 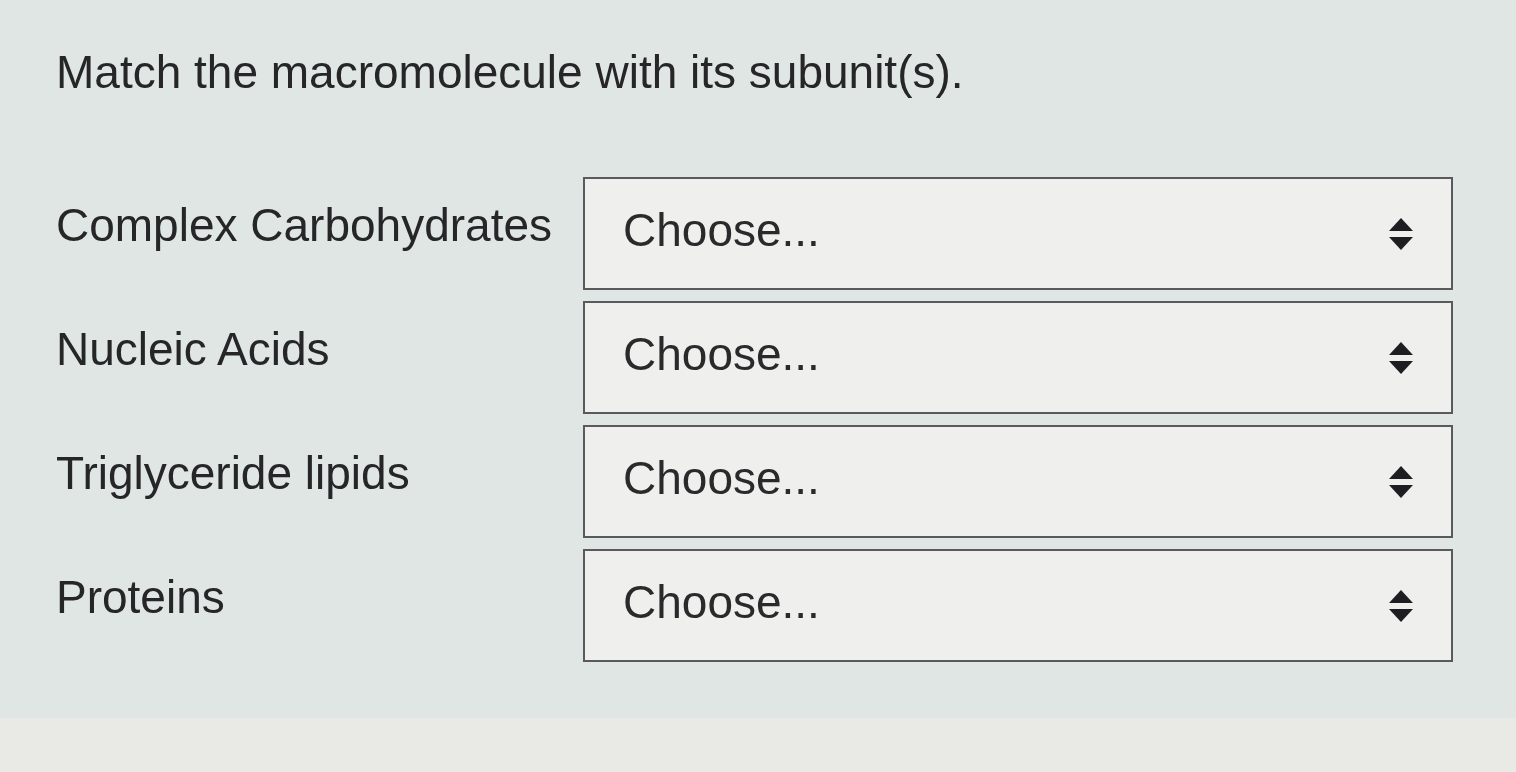 What do you see at coordinates (304, 225) in the screenshot?
I see `term-label: Complex Carbohydrates` at bounding box center [304, 225].